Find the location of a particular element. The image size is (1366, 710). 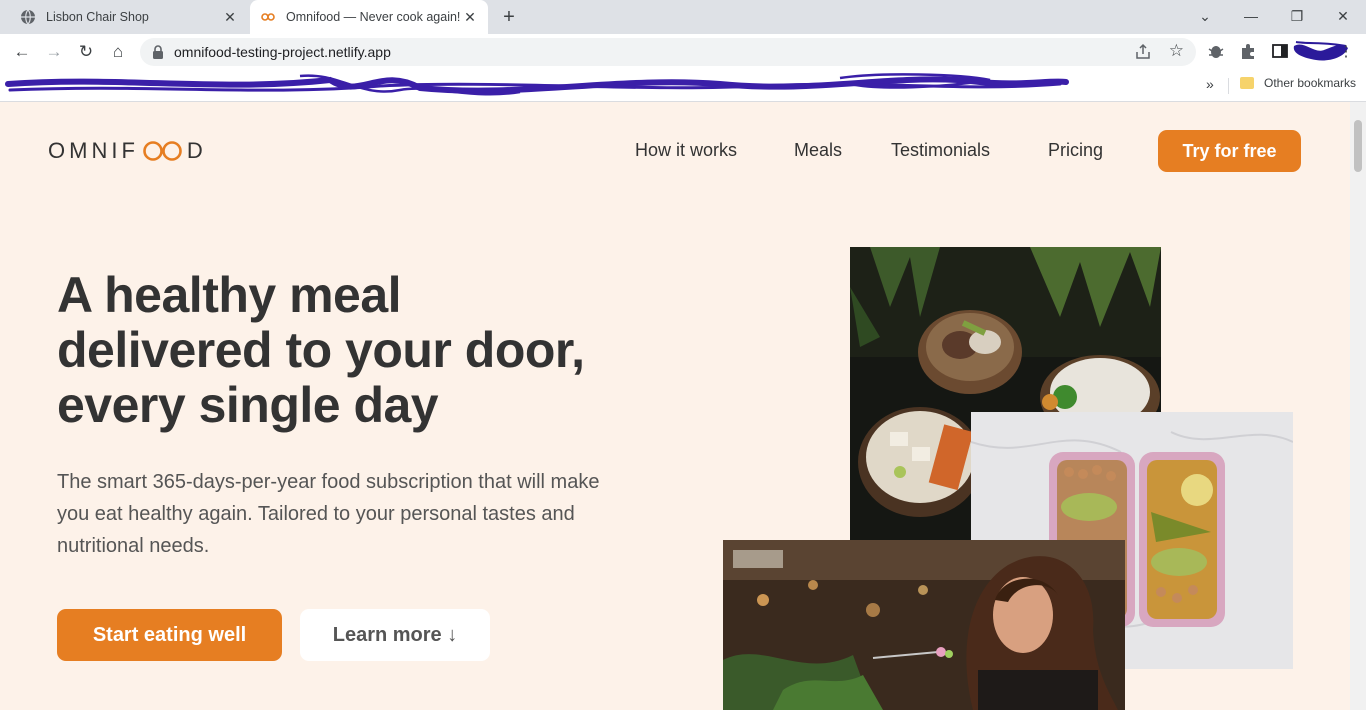

globe-icon is located at coordinates (28, 17).